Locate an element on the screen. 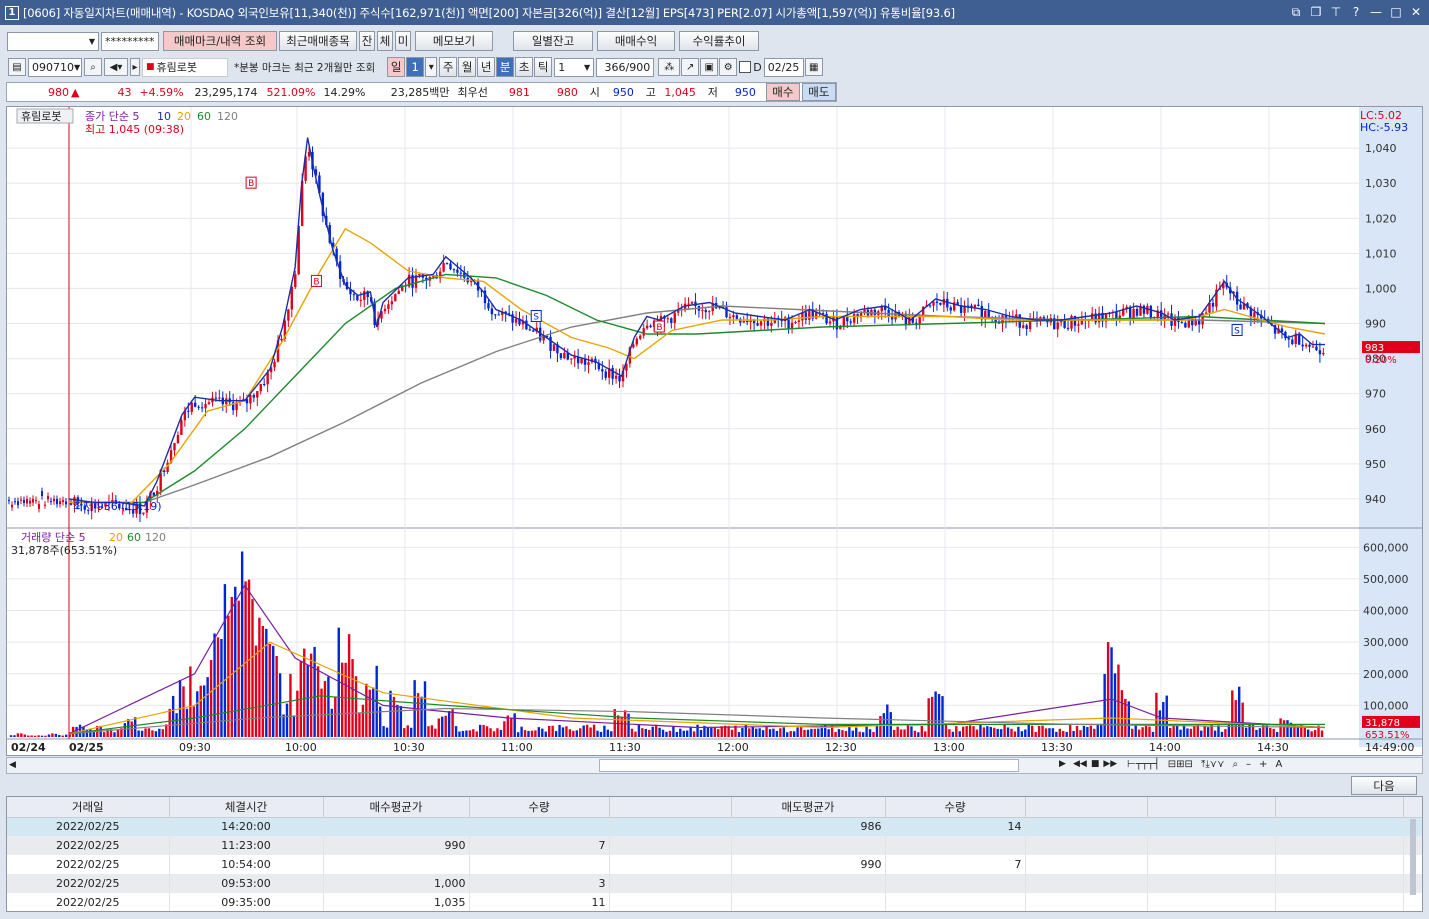 This screenshot has width=1429, height=919. interval-select: 1 ▼ is located at coordinates (574, 67).